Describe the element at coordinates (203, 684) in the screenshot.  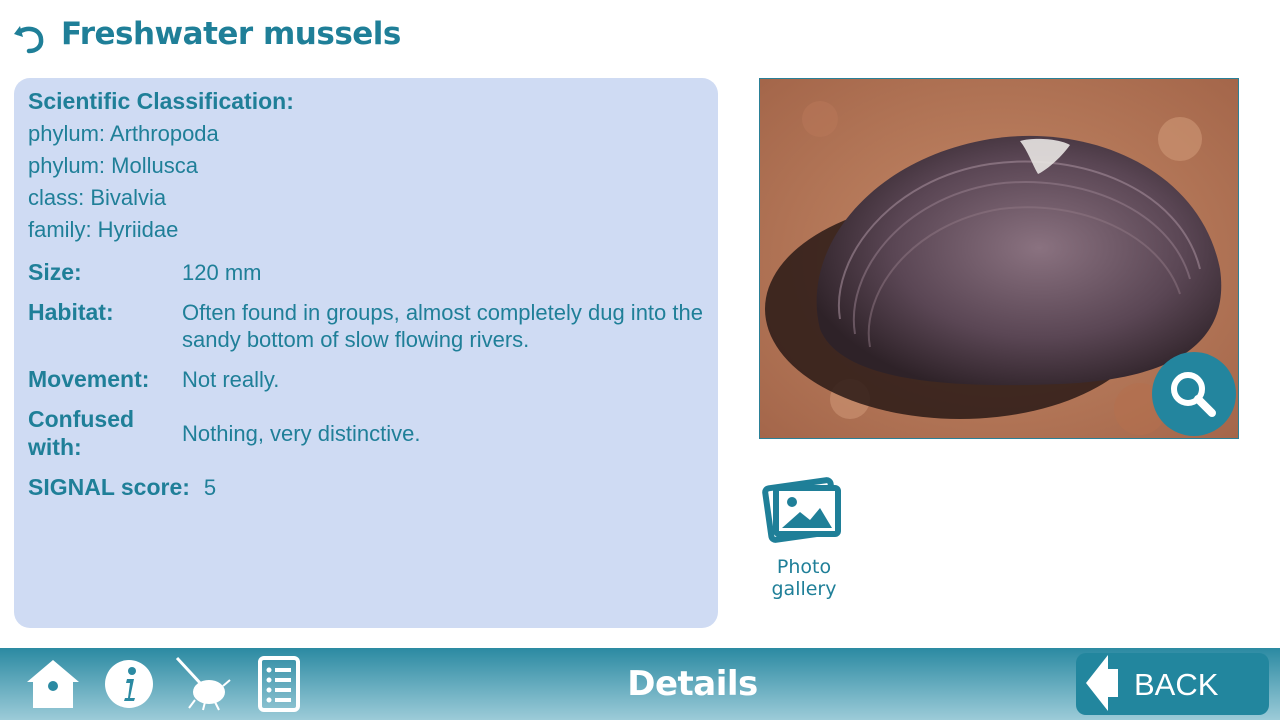
I see `bug-search-icon` at that location.